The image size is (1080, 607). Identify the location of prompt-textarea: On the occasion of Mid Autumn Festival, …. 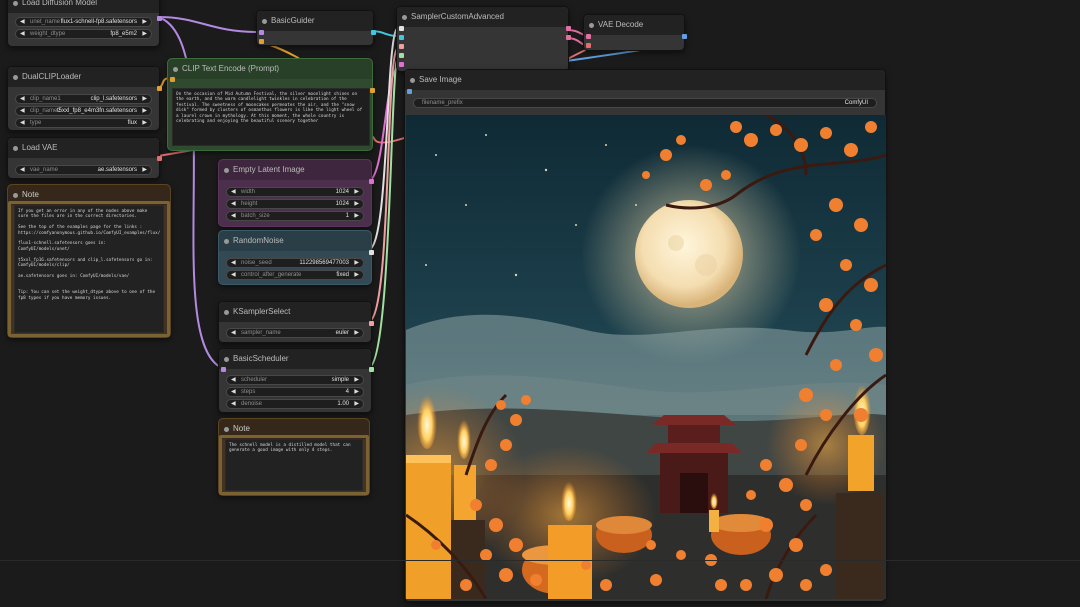
(271, 117).